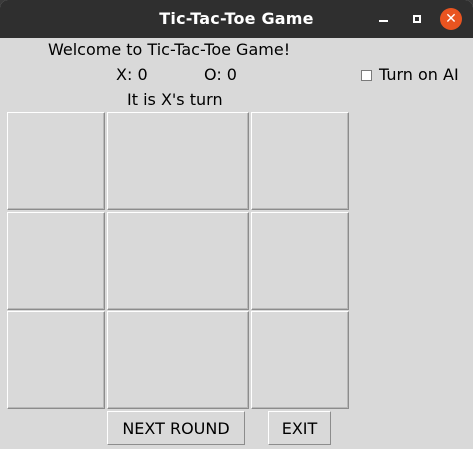 The image size is (473, 449). Describe the element at coordinates (220, 74) in the screenshot. I see `score-o-label: O: 0` at that location.